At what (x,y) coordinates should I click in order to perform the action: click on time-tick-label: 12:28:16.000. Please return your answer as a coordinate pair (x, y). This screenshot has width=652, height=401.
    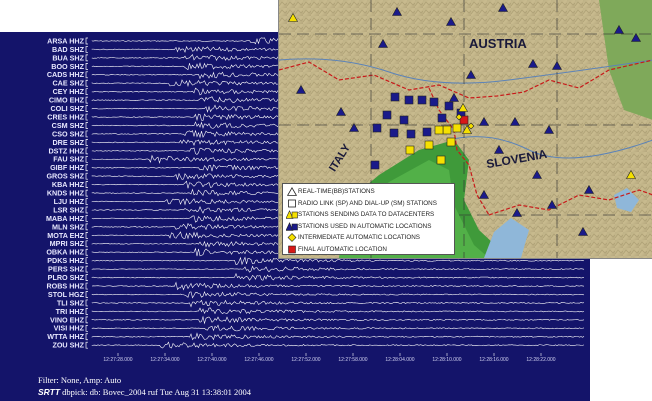
    Looking at the image, I should click on (493, 360).